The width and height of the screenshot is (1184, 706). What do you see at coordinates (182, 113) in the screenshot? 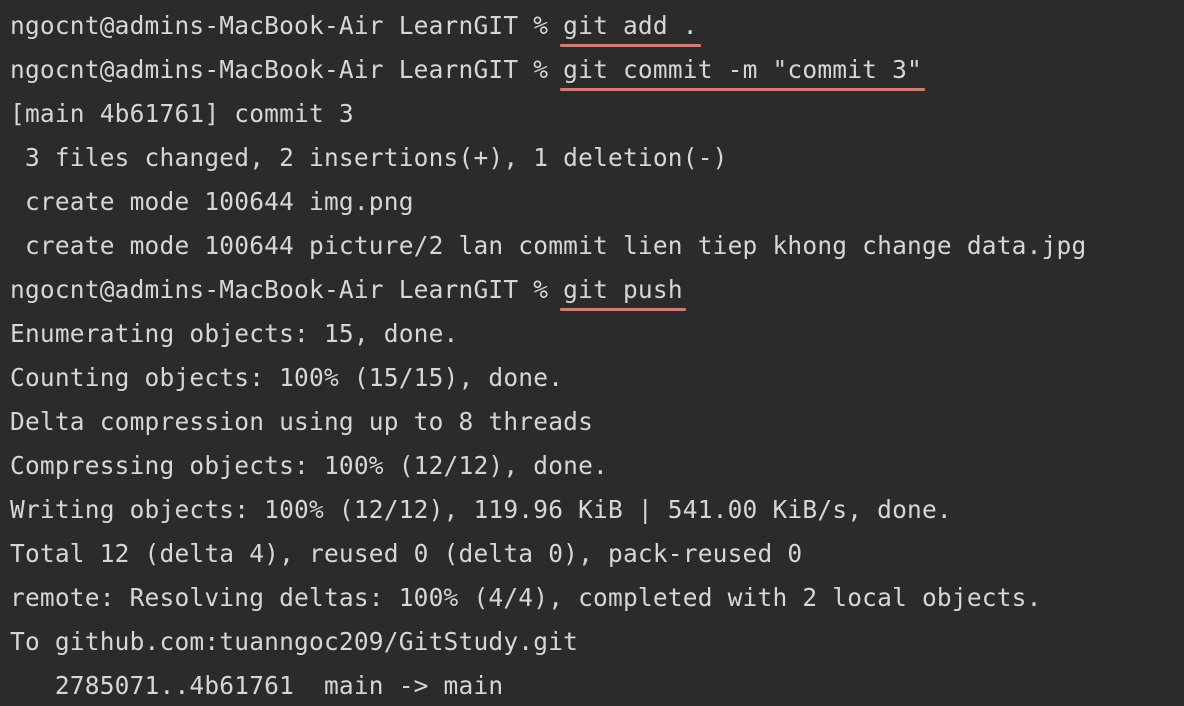
I see `output-line: [main 4b61761] commit 3` at bounding box center [182, 113].